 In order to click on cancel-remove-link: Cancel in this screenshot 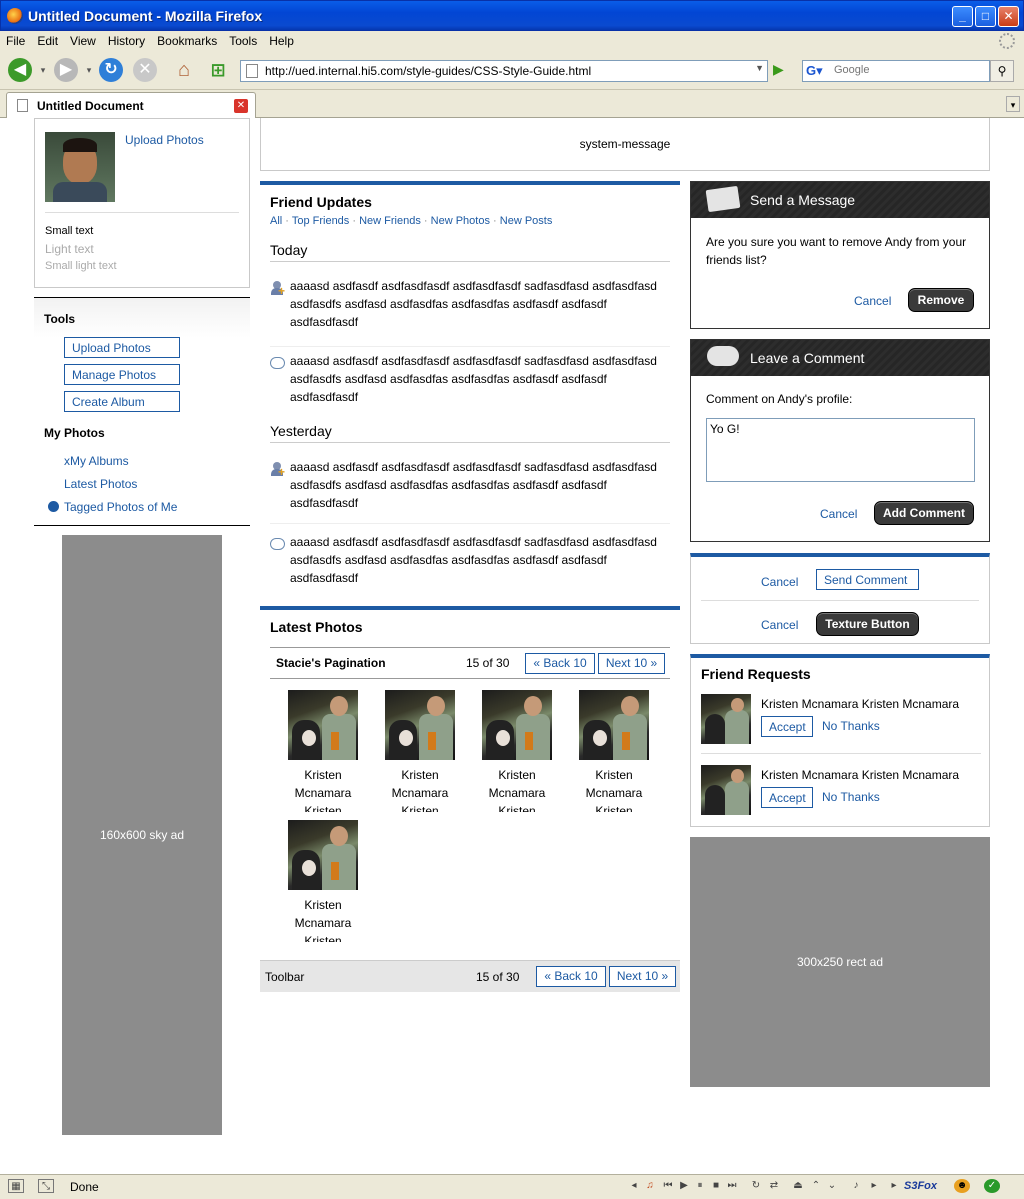, I will do `click(872, 301)`.